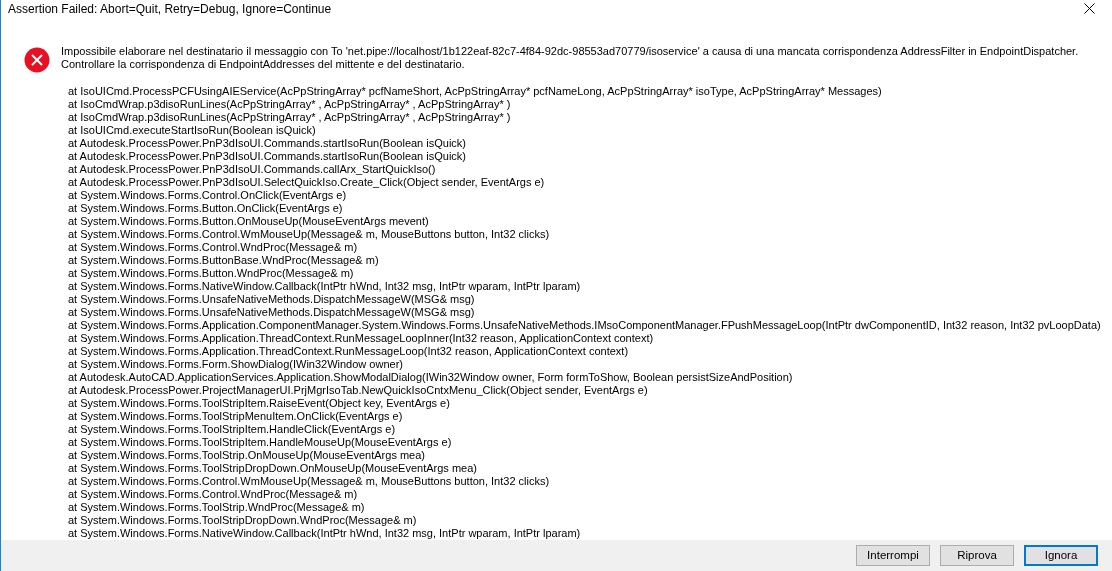 The width and height of the screenshot is (1112, 571). What do you see at coordinates (259, 403) in the screenshot?
I see `stack-trace-line: at System.Windows.Forms.ToolStripItem.RaiseEvent(Object key, EventArgs e)` at bounding box center [259, 403].